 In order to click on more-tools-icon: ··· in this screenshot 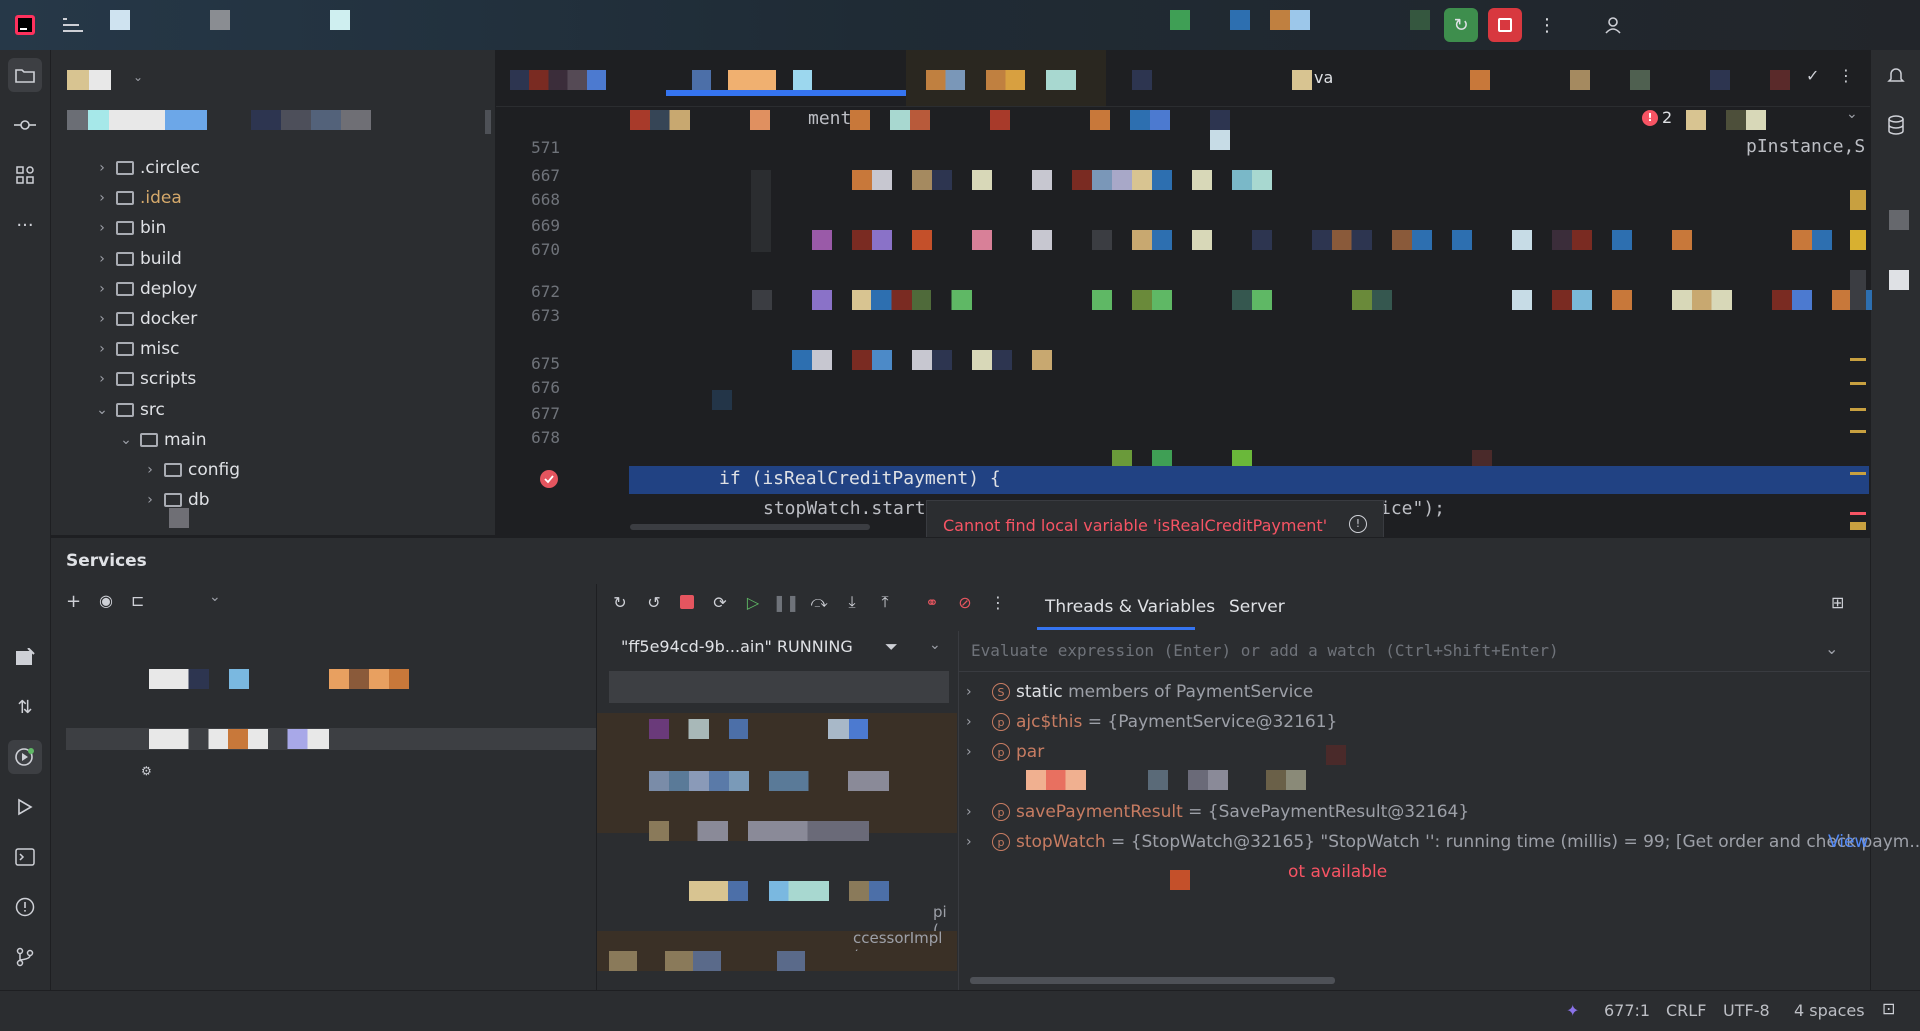, I will do `click(25, 225)`.